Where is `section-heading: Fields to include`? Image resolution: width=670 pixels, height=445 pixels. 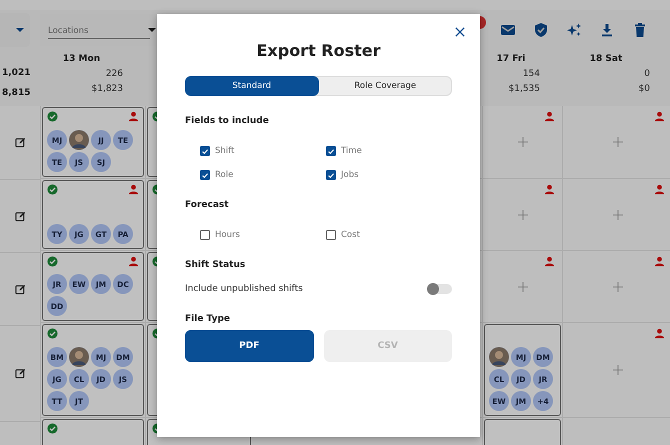
section-heading: Fields to include is located at coordinates (227, 121).